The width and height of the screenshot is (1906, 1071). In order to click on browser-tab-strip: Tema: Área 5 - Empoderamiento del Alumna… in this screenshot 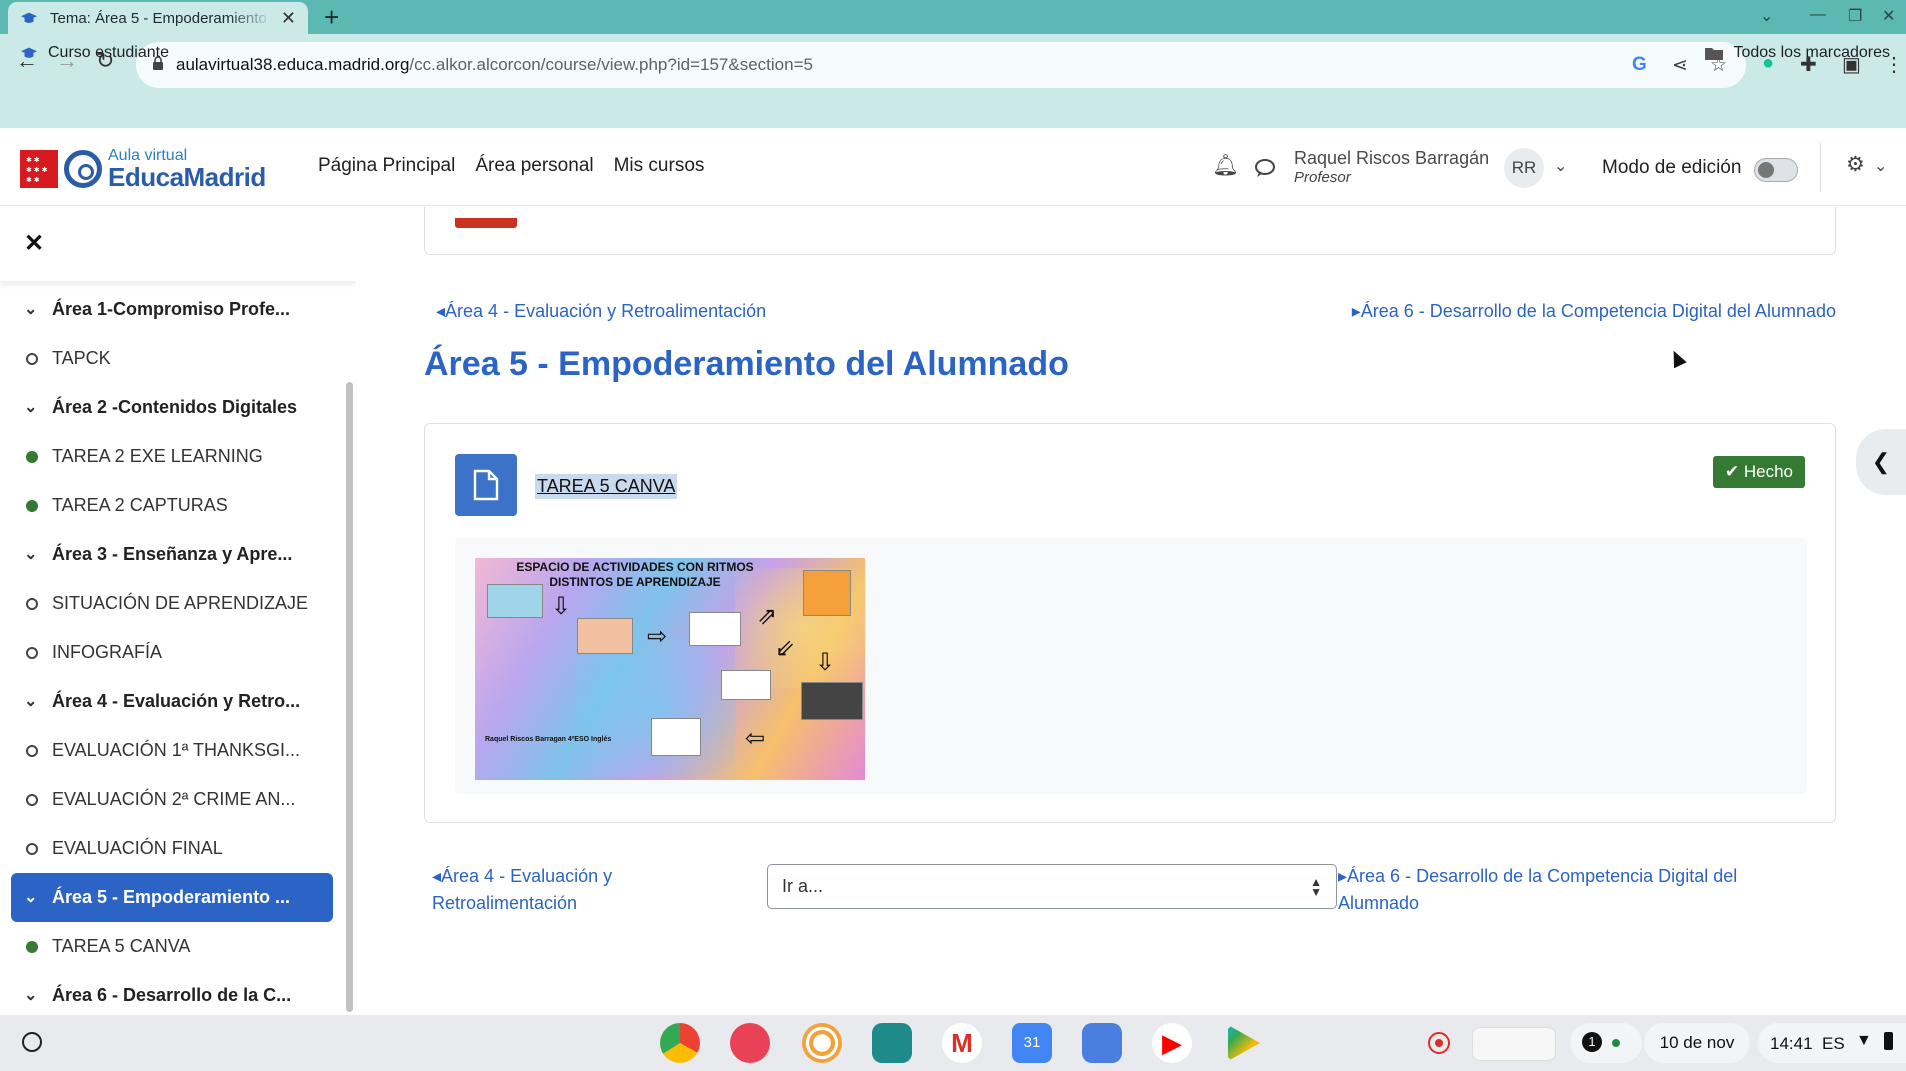, I will do `click(953, 17)`.